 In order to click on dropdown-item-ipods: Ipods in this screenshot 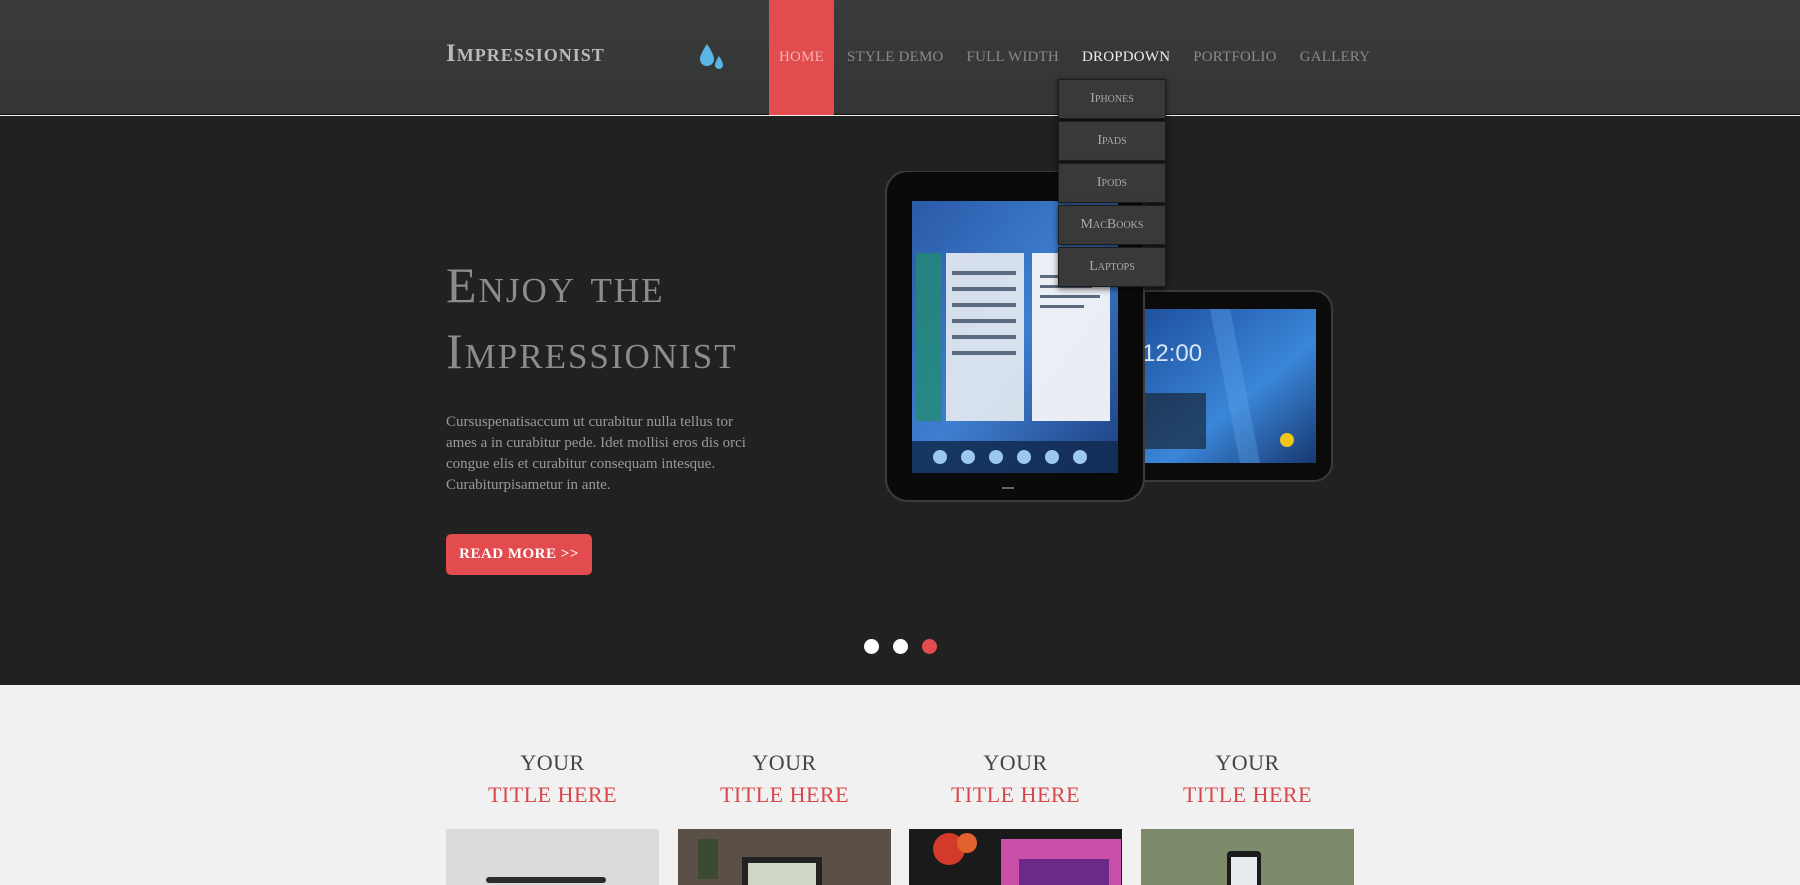, I will do `click(1112, 183)`.